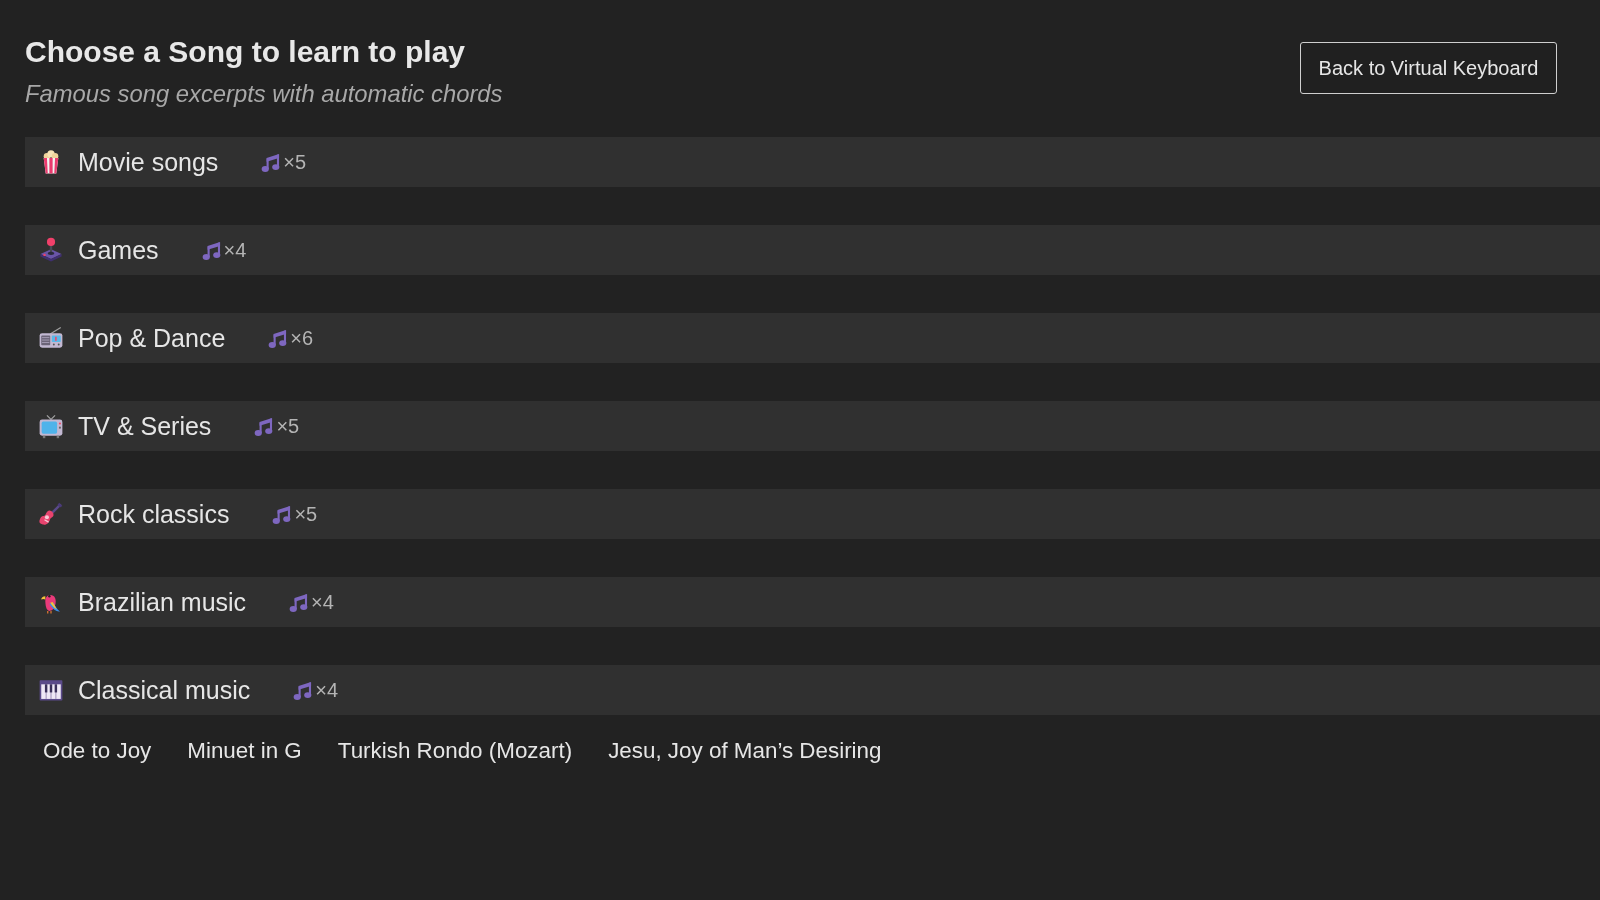 The image size is (1600, 900). Describe the element at coordinates (97, 751) in the screenshot. I see `song-link: Ode to Joy` at that location.